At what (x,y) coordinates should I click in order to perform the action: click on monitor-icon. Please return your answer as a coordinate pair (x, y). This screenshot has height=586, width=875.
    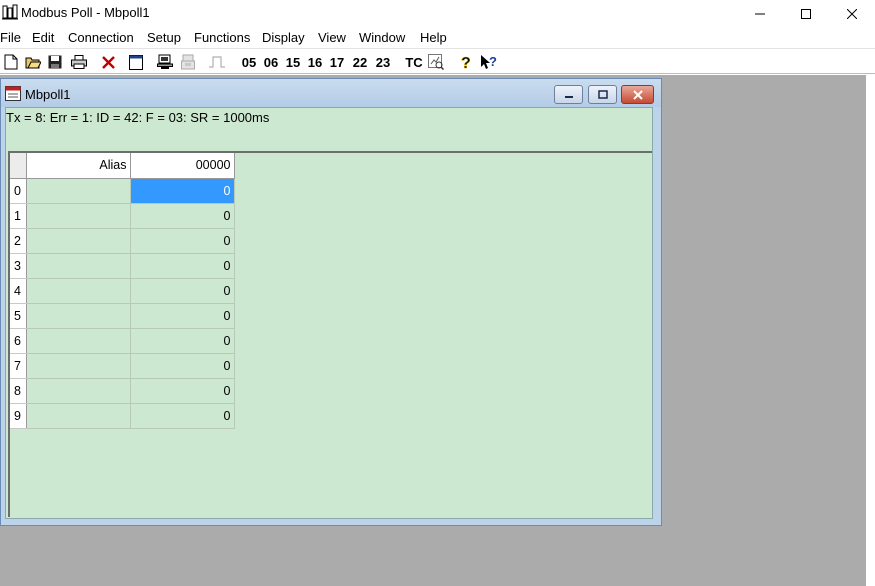
    Looking at the image, I should click on (436, 62).